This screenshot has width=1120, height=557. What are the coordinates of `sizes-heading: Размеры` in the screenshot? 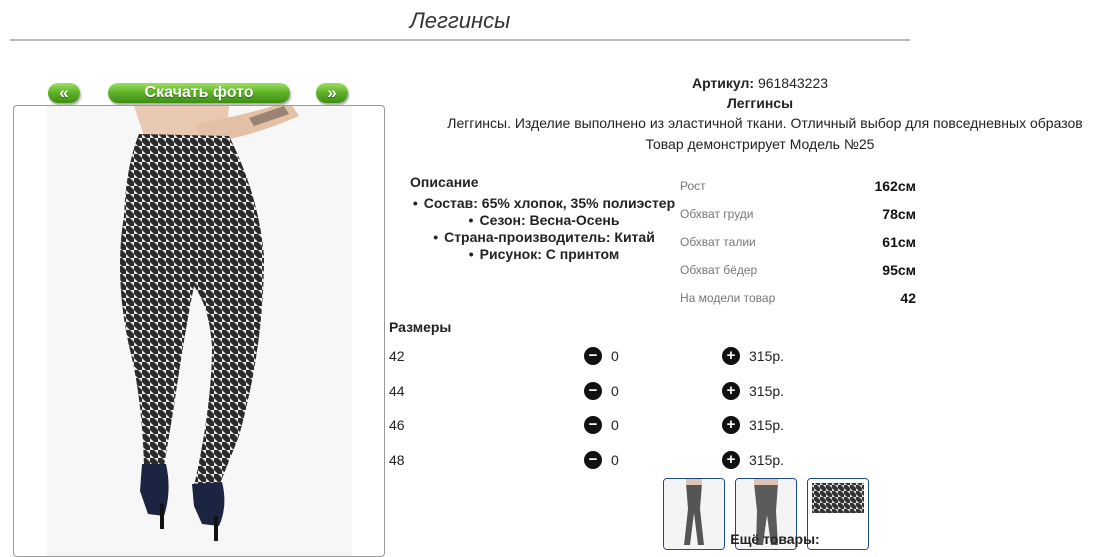 It's located at (420, 327).